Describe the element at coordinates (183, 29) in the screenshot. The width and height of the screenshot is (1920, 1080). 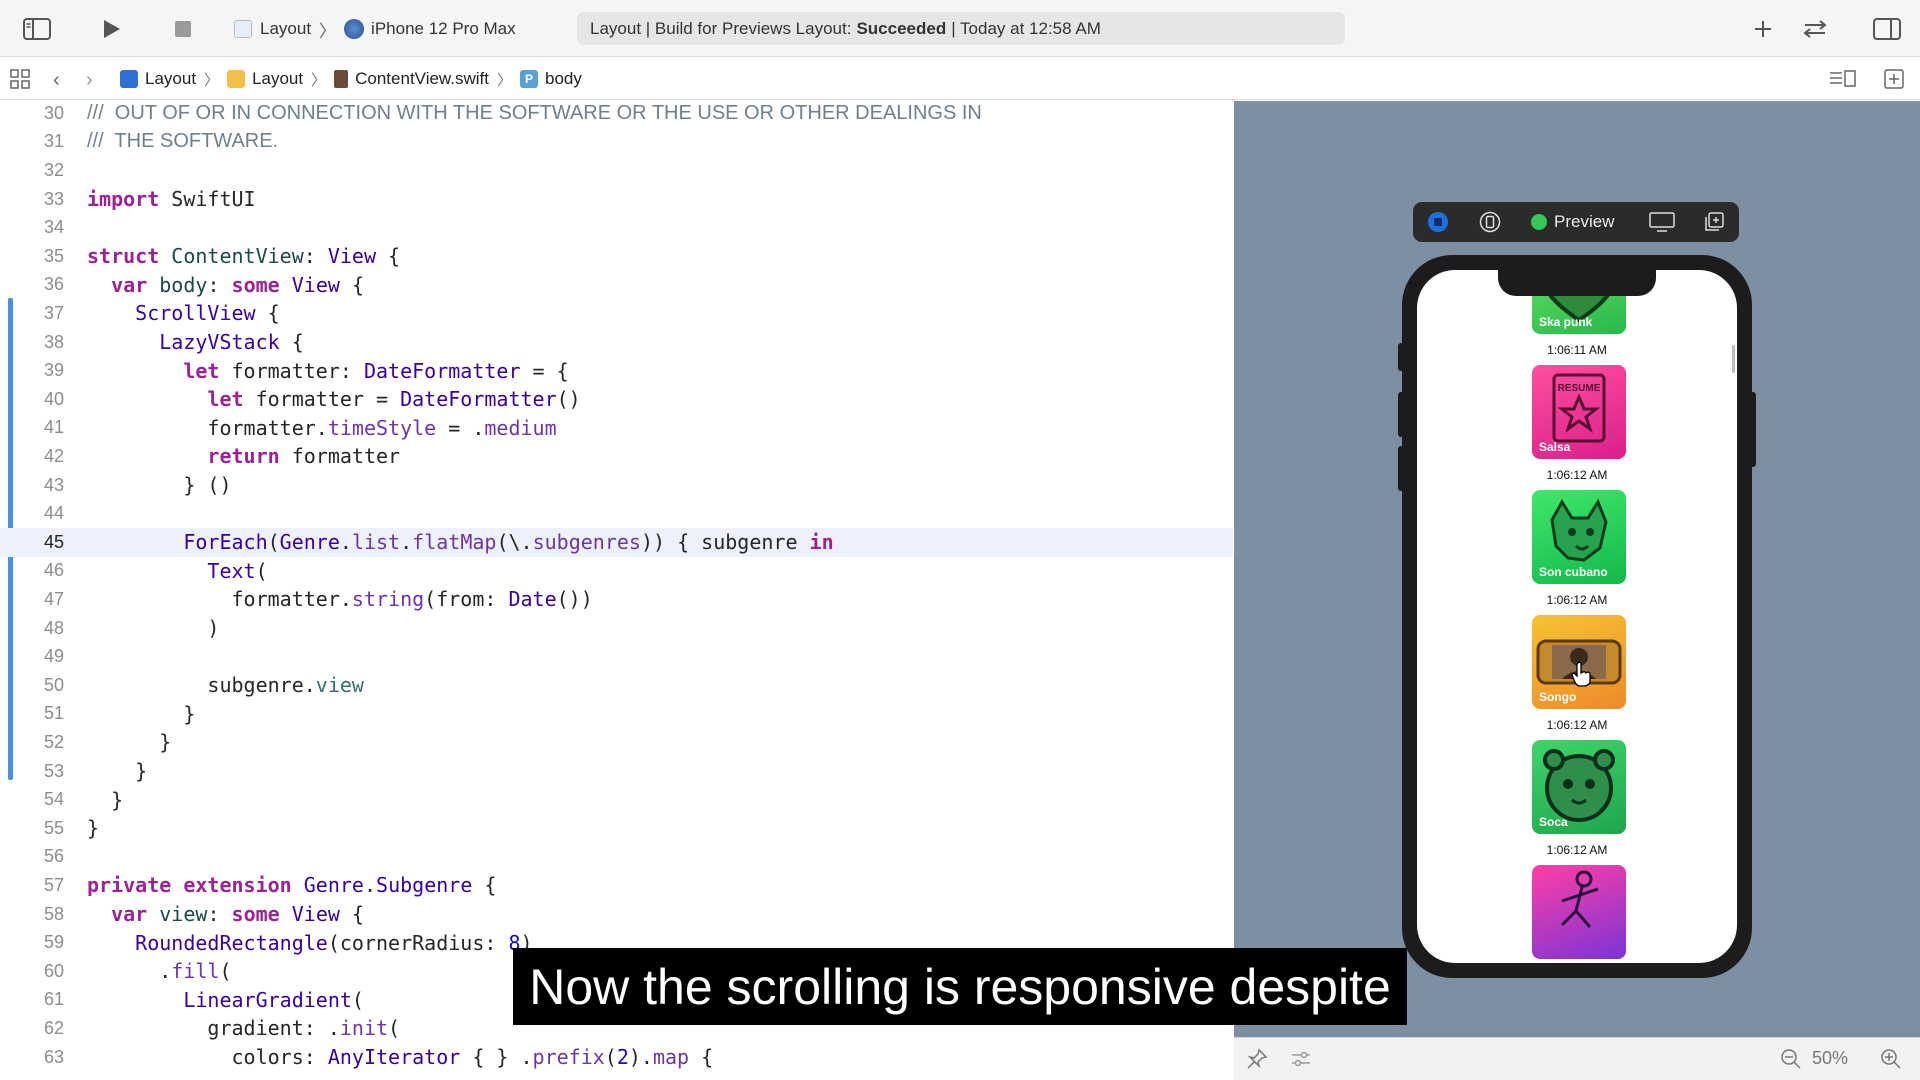
I see `stop-icon` at that location.